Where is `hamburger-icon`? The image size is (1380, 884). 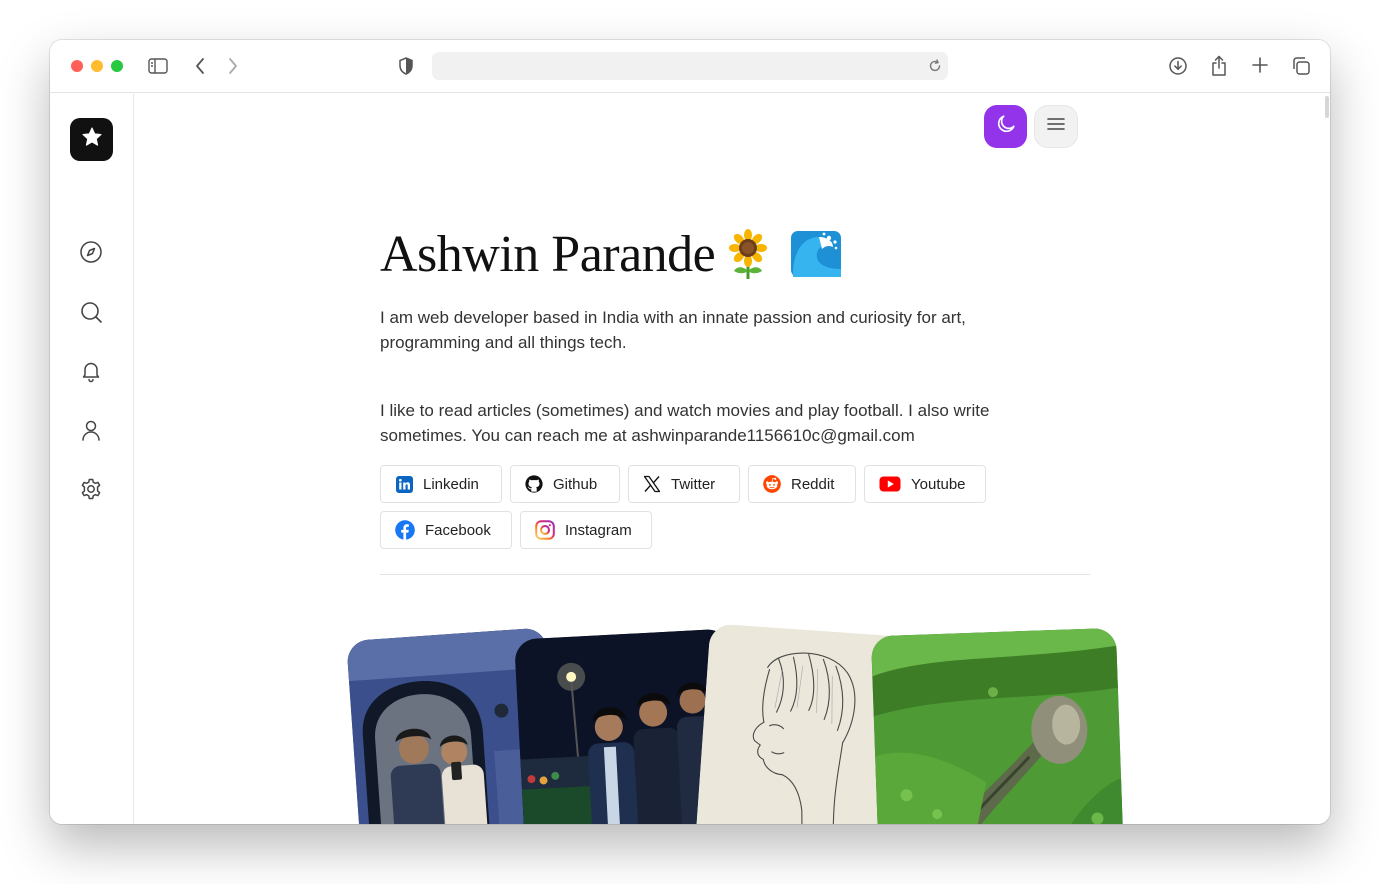 hamburger-icon is located at coordinates (1056, 126).